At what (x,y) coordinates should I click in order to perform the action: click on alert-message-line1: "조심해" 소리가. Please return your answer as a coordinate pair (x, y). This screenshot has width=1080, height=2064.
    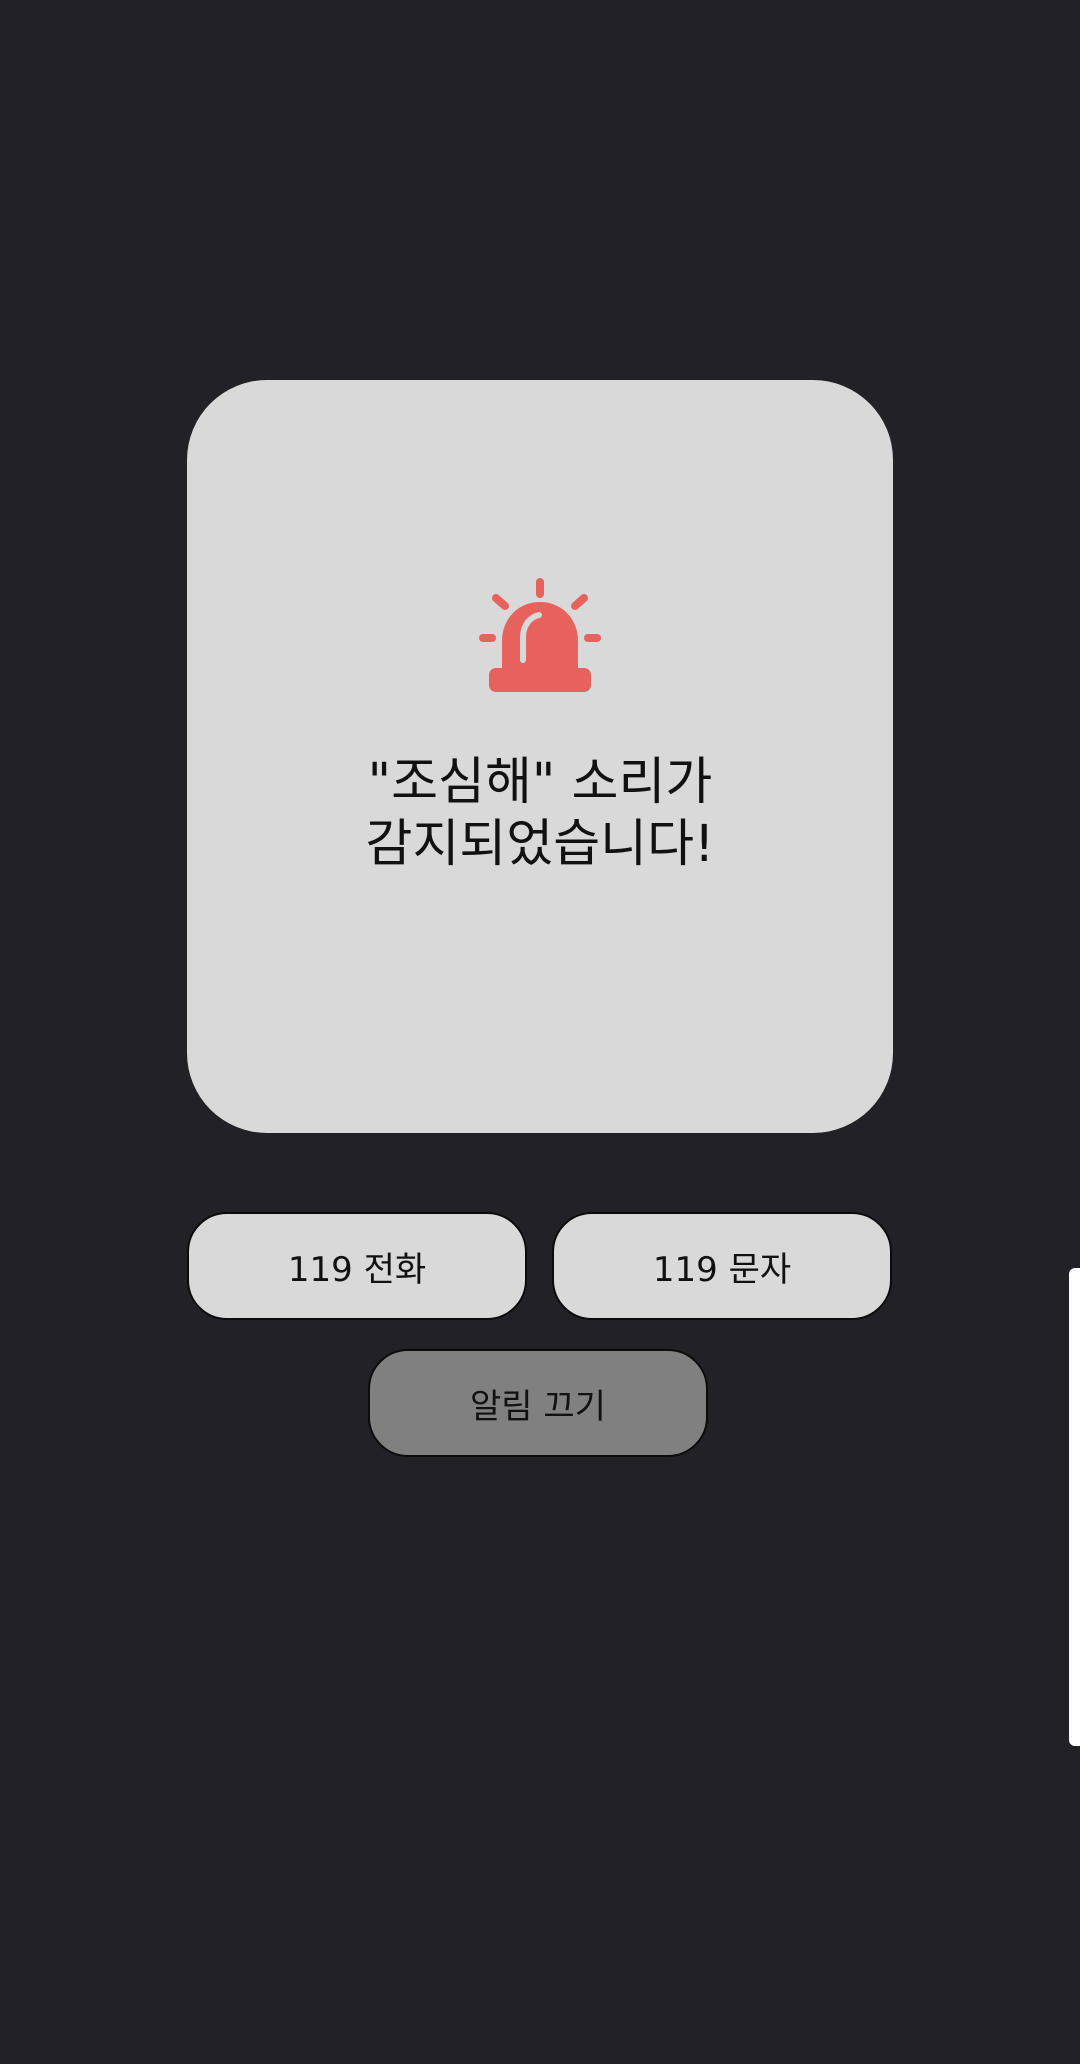
    Looking at the image, I should click on (540, 782).